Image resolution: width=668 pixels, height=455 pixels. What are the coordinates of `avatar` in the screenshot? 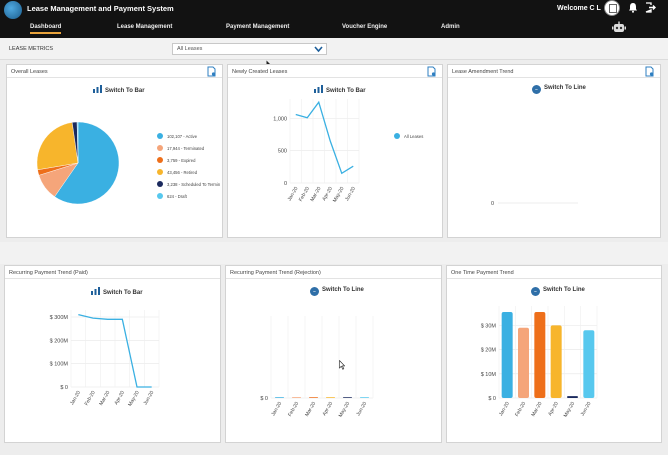 It's located at (612, 8).